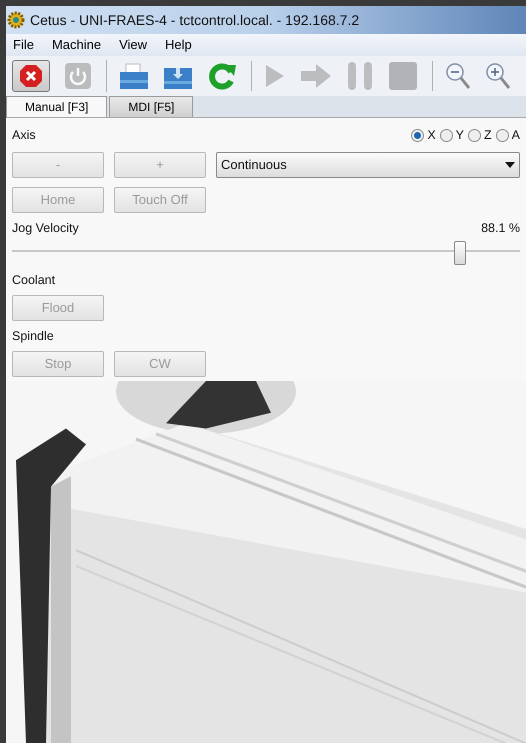 Image resolution: width=526 pixels, height=743 pixels. What do you see at coordinates (77, 45) in the screenshot?
I see `menu-item: Machine` at bounding box center [77, 45].